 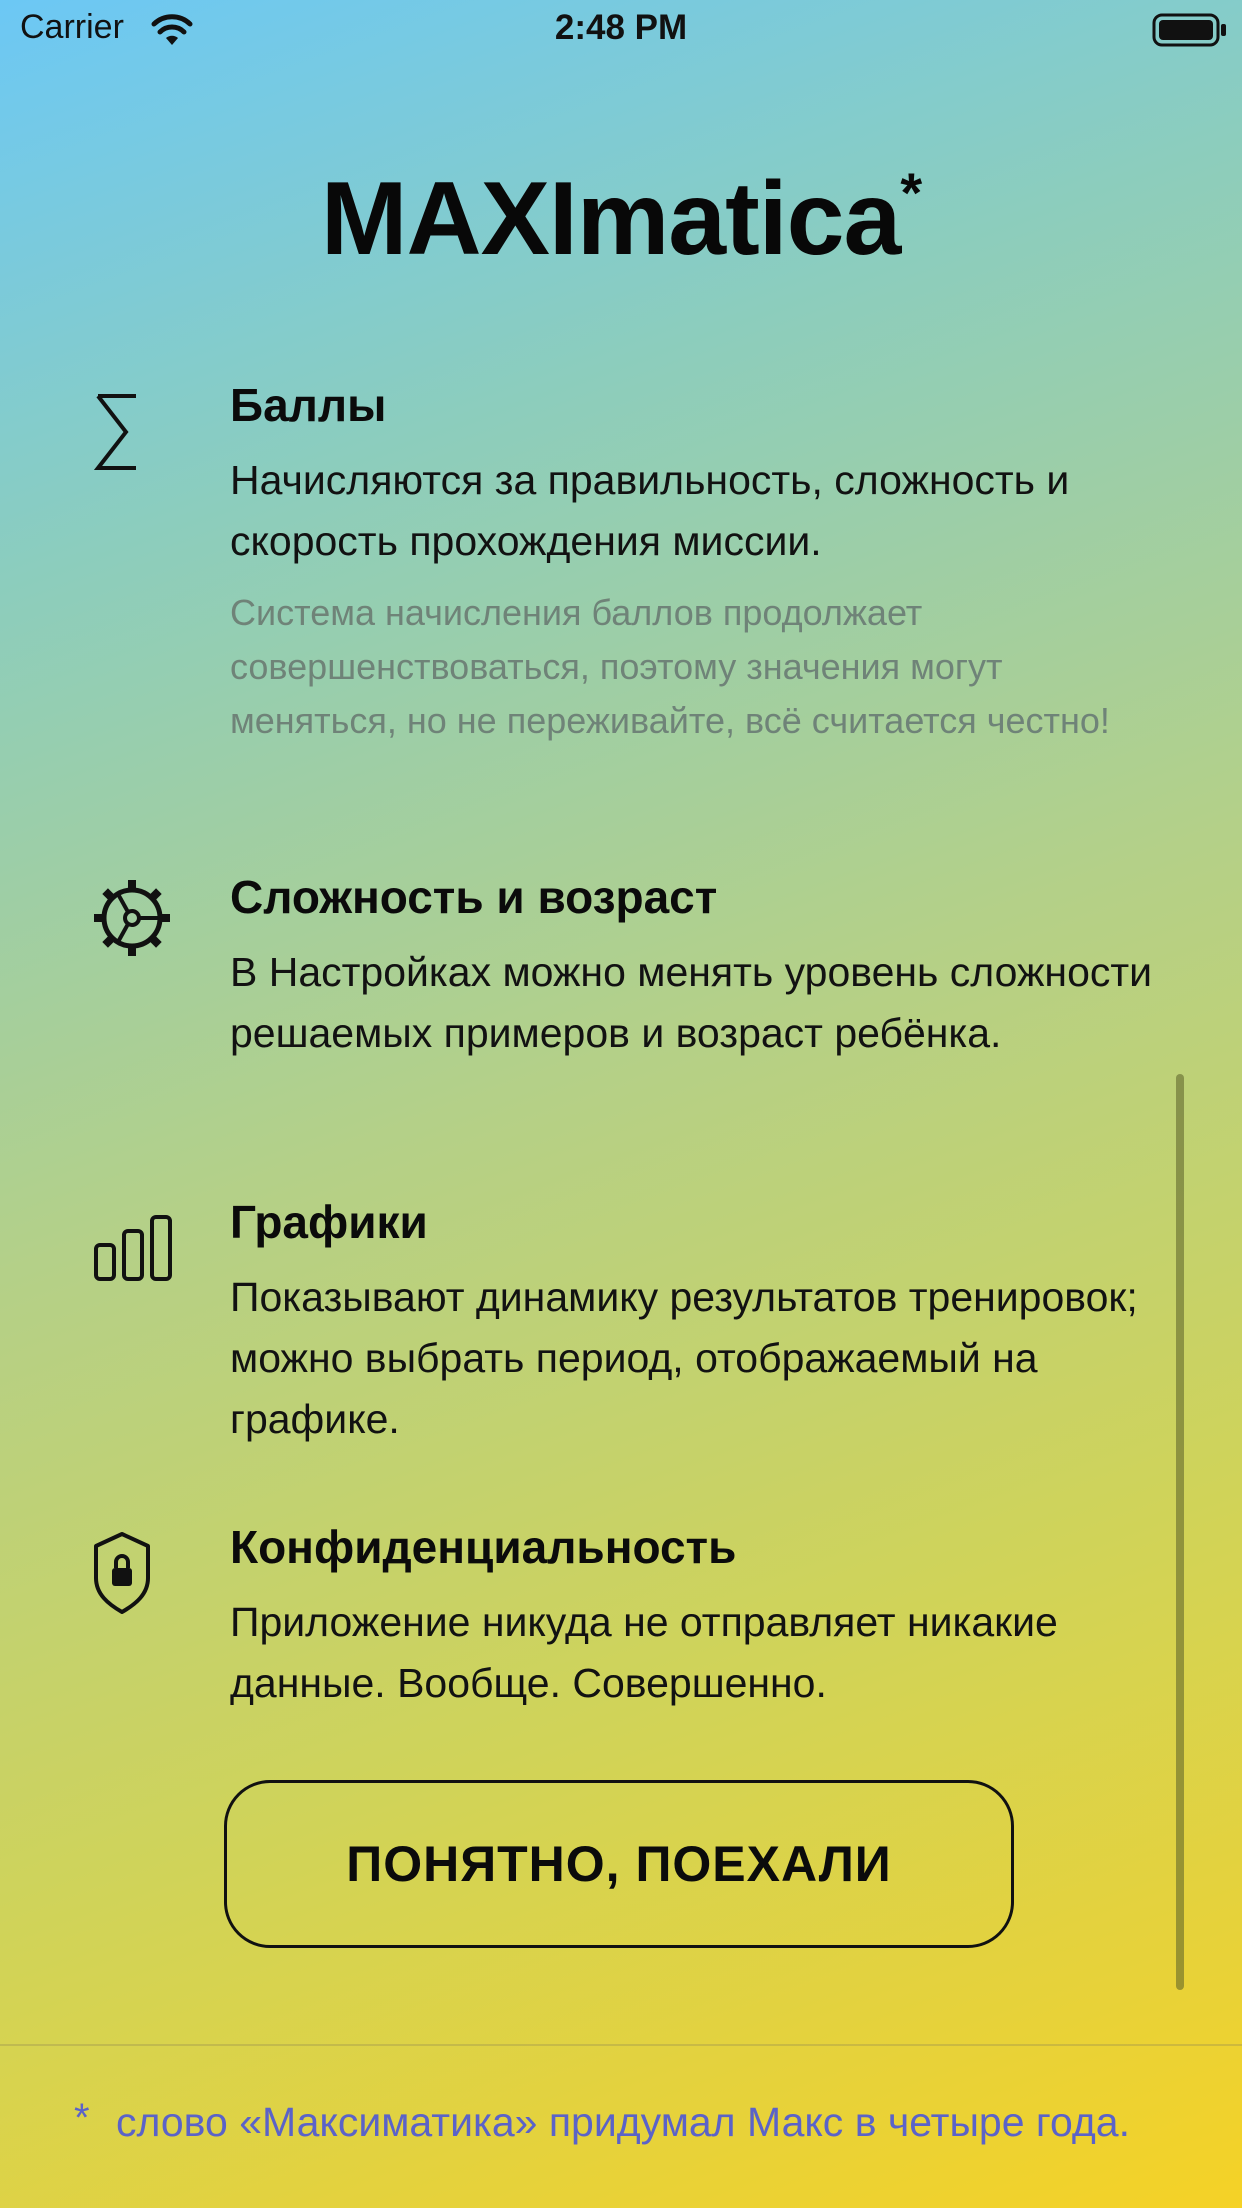 I want to click on feature-heading: Графики, so click(x=329, y=1222).